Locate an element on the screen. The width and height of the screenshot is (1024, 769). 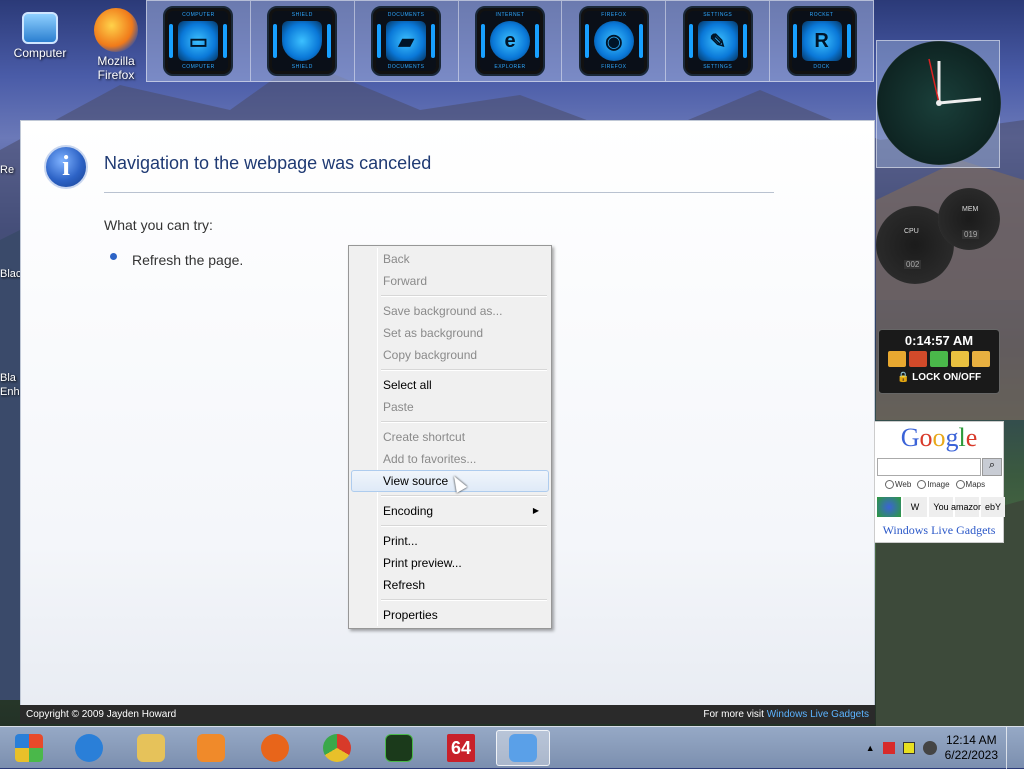
ebay-icon: ebY is located at coordinates (993, 507).